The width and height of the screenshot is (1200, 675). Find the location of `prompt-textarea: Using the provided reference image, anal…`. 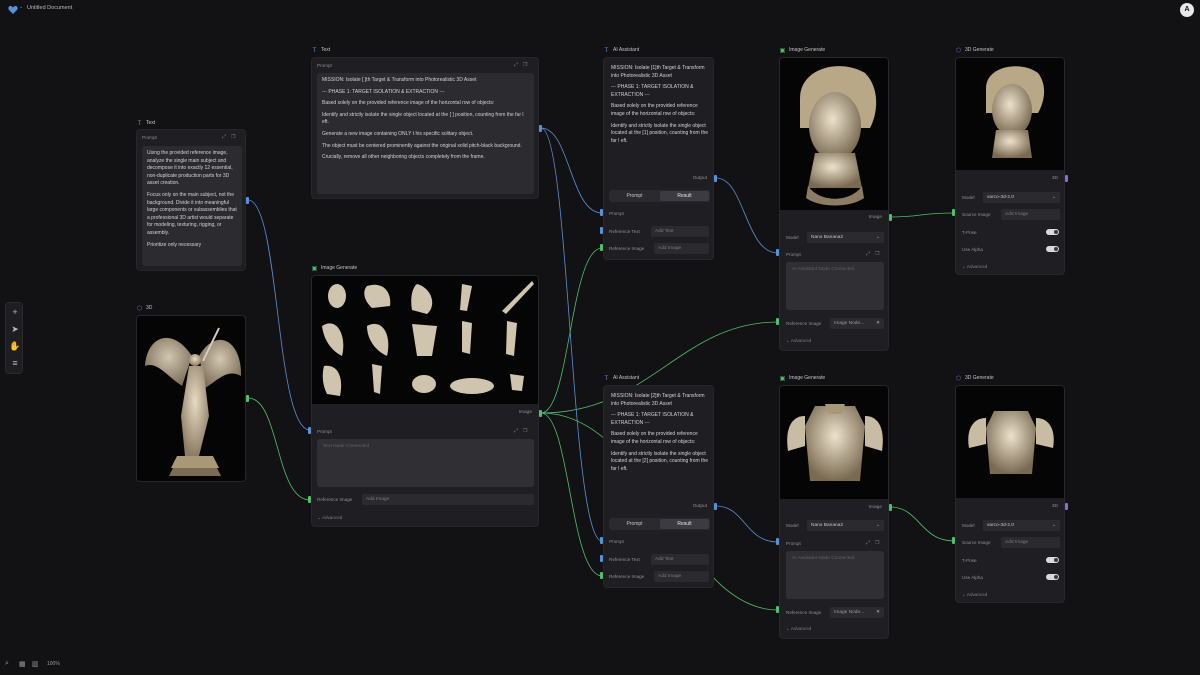

prompt-textarea: Using the provided reference image, anal… is located at coordinates (192, 206).